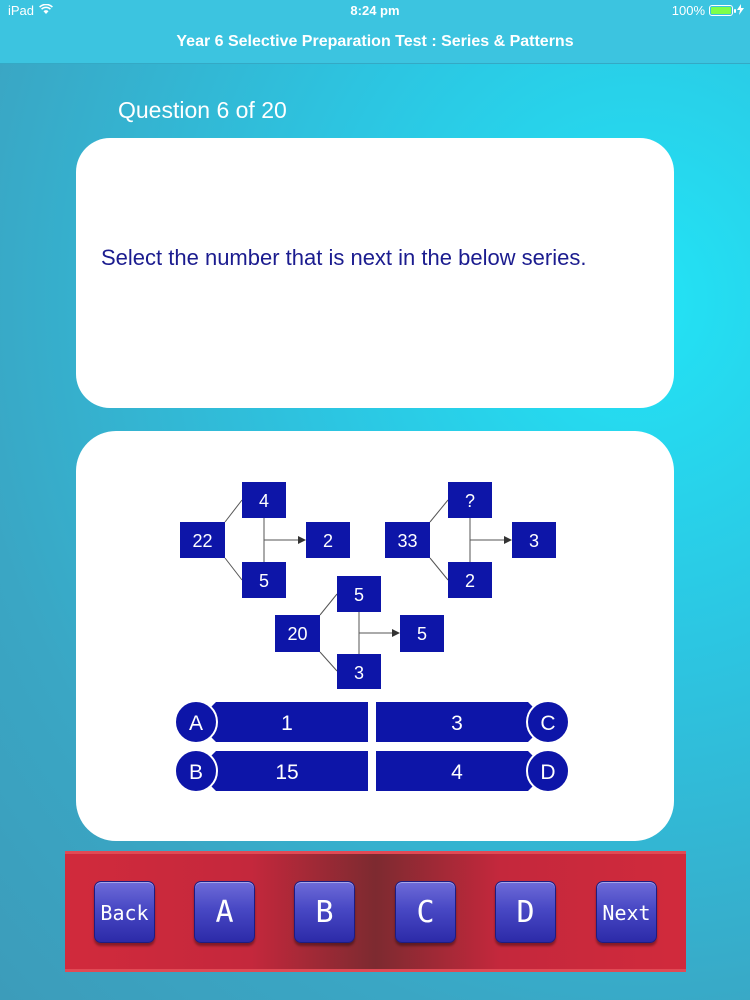 The image size is (750, 1000). Describe the element at coordinates (287, 723) in the screenshot. I see `option-a-value: 1` at that location.